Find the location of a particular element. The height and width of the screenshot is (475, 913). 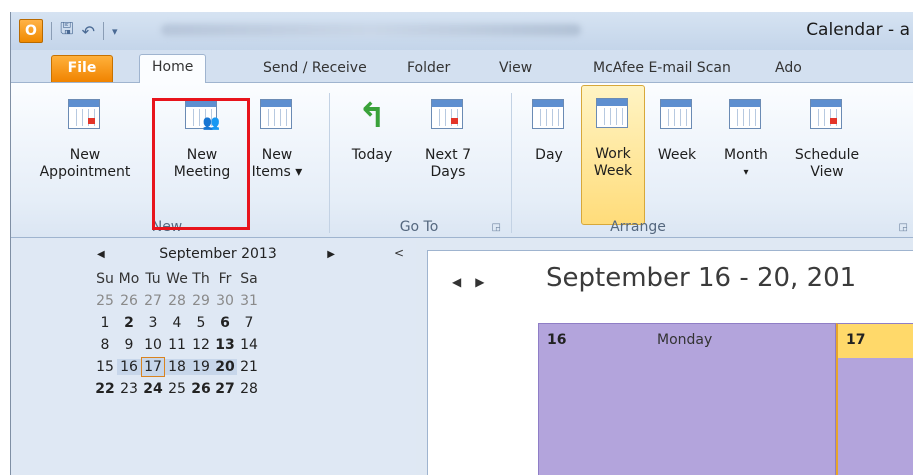

tab-mcafee: McAfee E-mail Scan is located at coordinates (662, 69).